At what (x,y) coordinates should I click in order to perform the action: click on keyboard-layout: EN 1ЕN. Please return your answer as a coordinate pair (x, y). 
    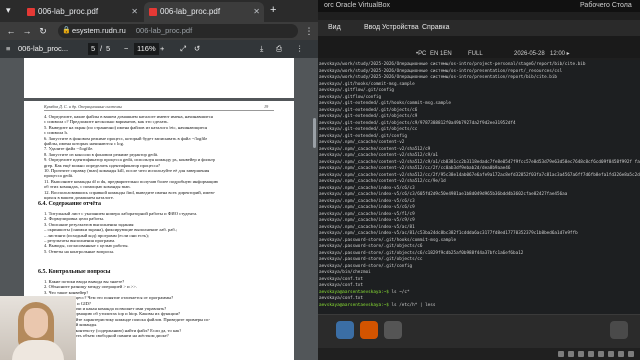
    Looking at the image, I should click on (441, 54).